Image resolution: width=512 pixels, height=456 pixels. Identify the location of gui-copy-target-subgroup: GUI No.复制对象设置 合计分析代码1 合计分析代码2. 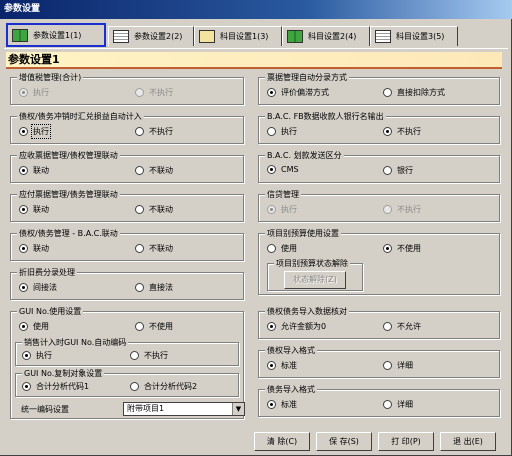
(127, 382).